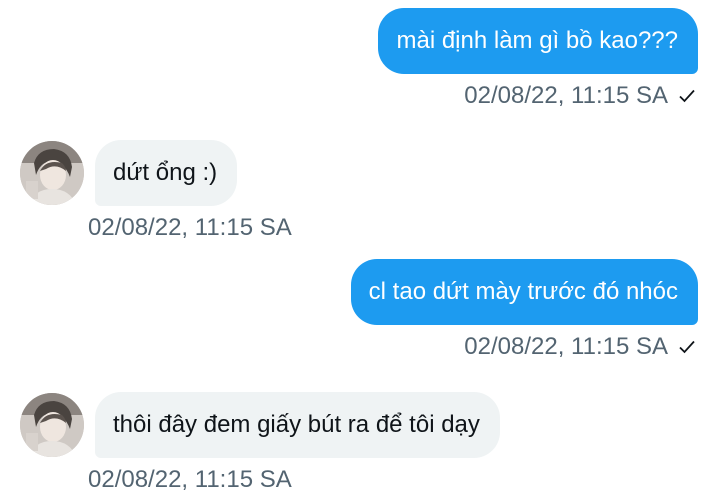  Describe the element at coordinates (538, 41) in the screenshot. I see `message-bubble-sent: mài định làm gì bồ kao???` at that location.